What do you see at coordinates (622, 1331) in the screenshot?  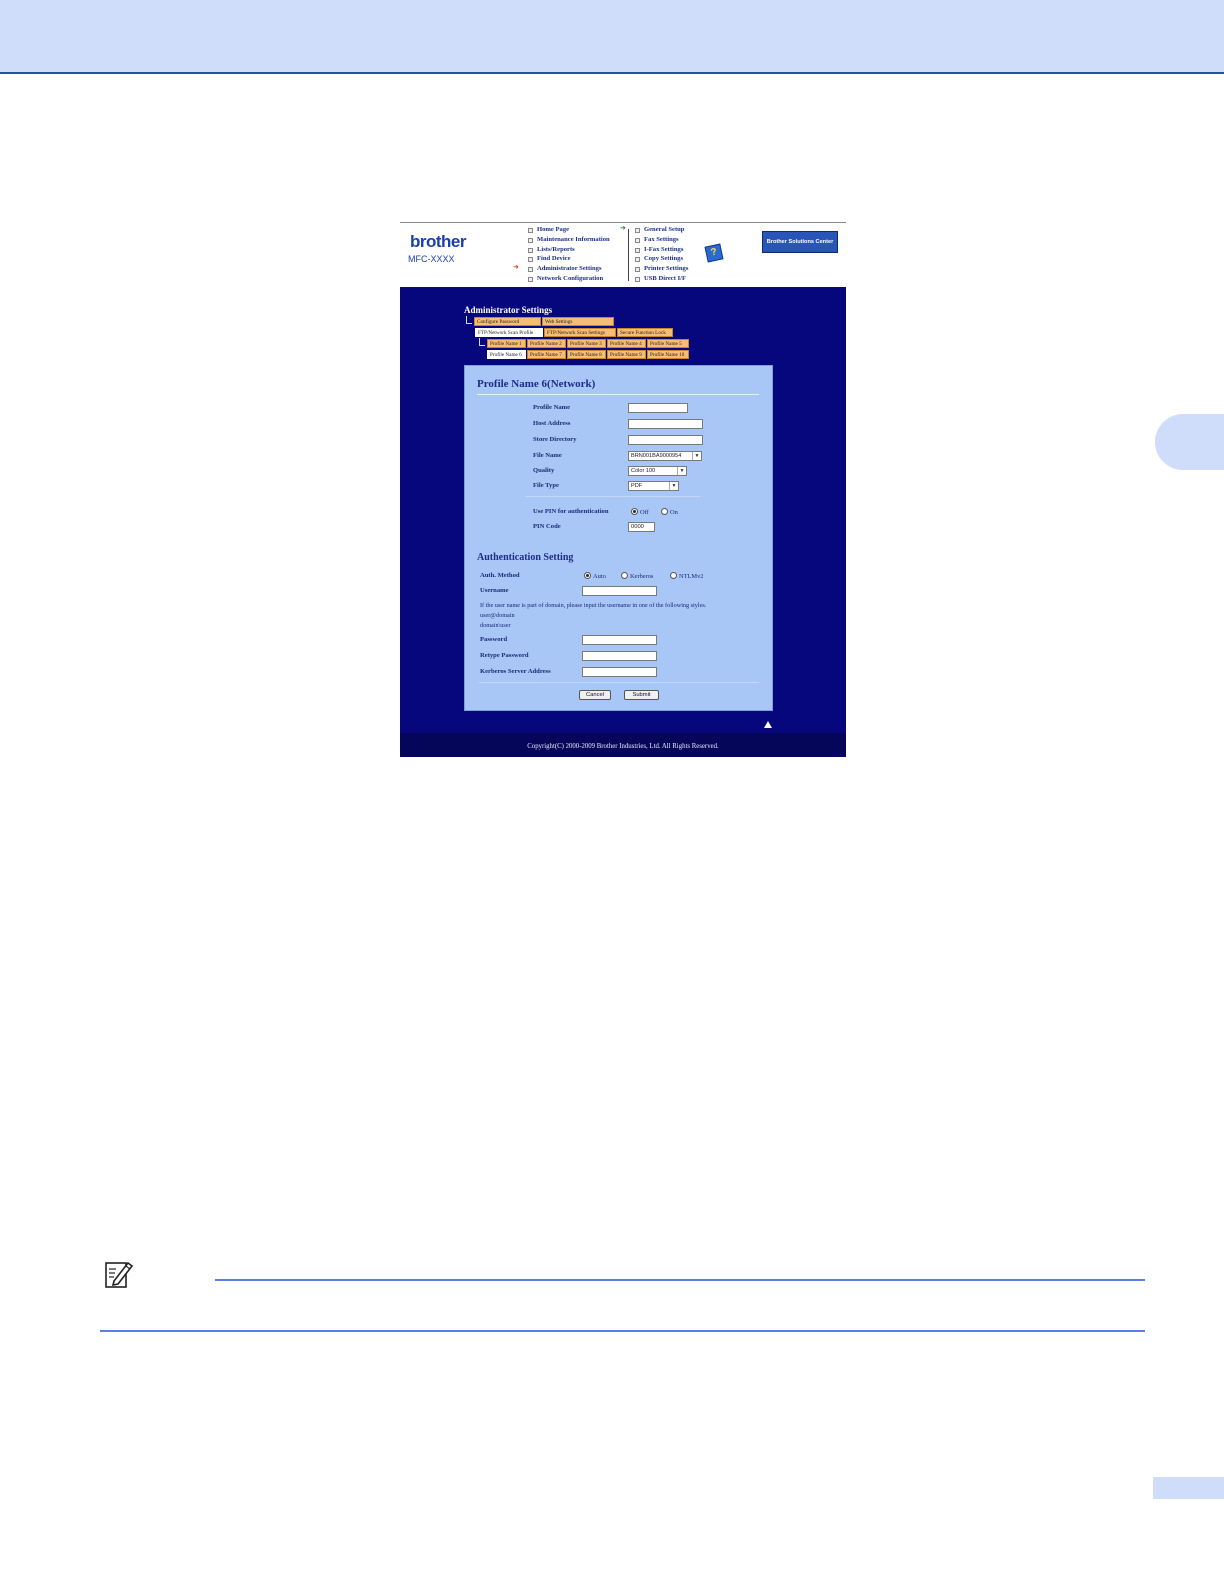 I see `note-bottom-rule` at bounding box center [622, 1331].